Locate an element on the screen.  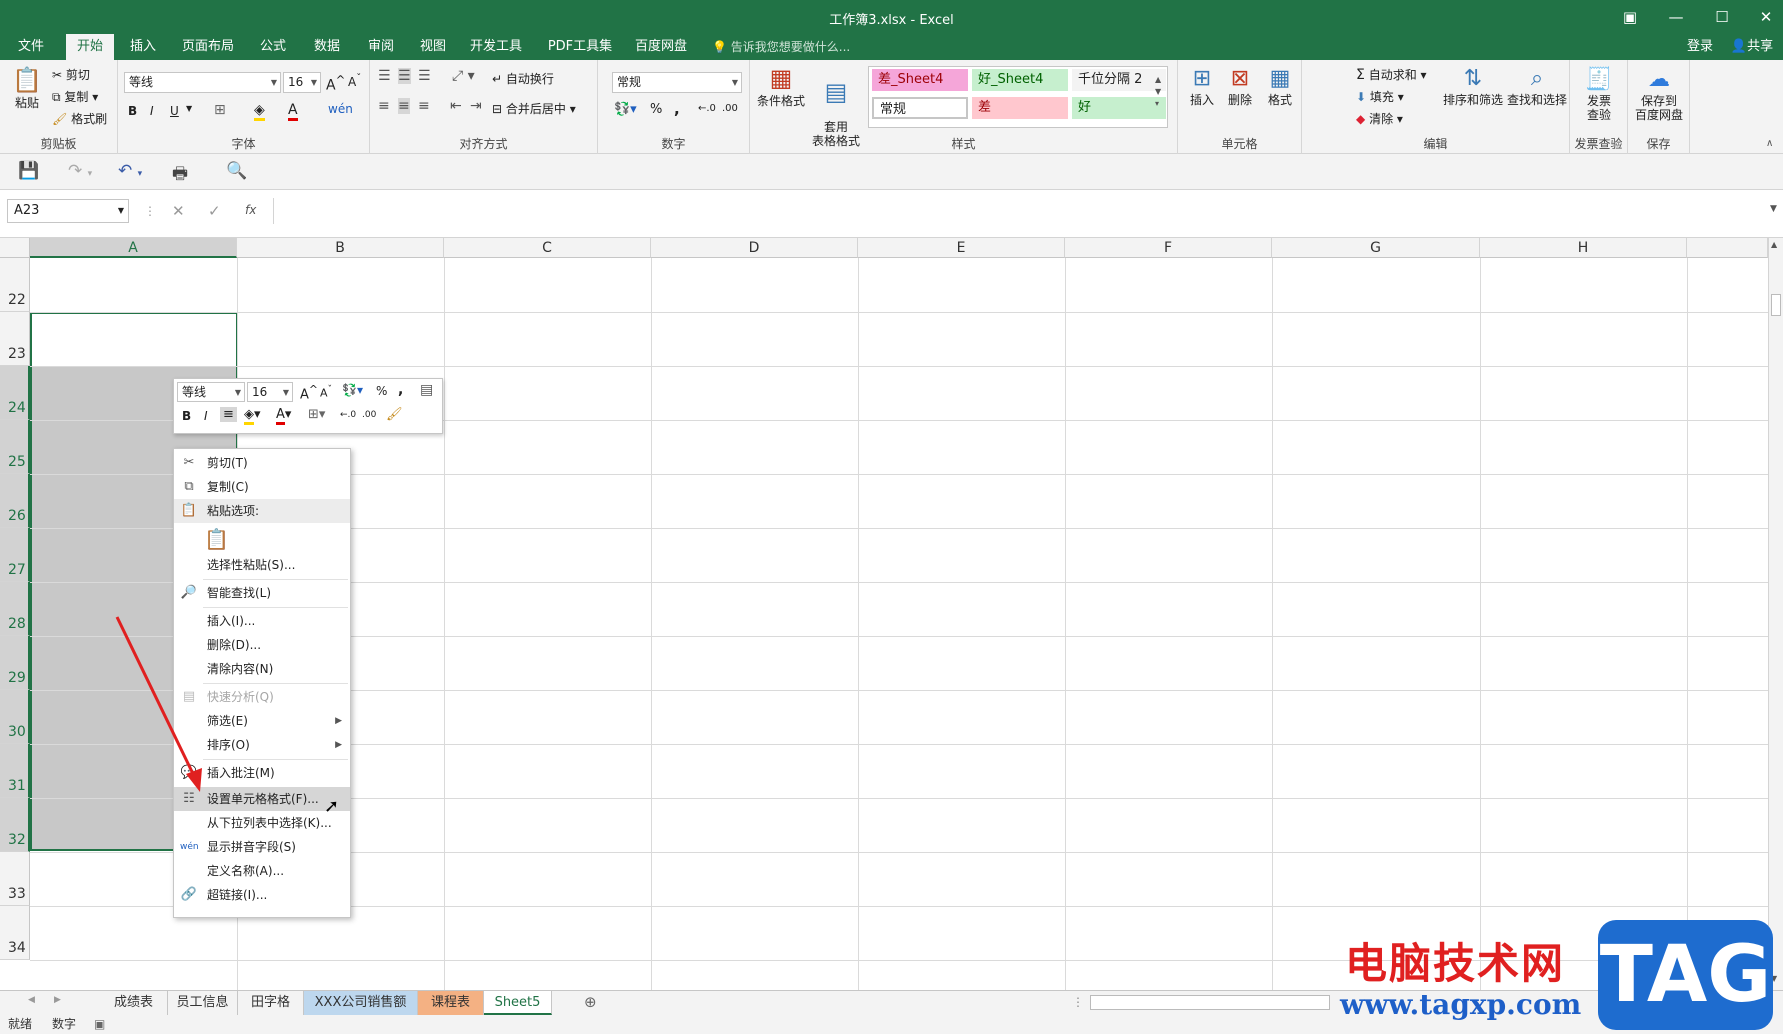
maximize-button: ☐ is located at coordinates (1722, 17).